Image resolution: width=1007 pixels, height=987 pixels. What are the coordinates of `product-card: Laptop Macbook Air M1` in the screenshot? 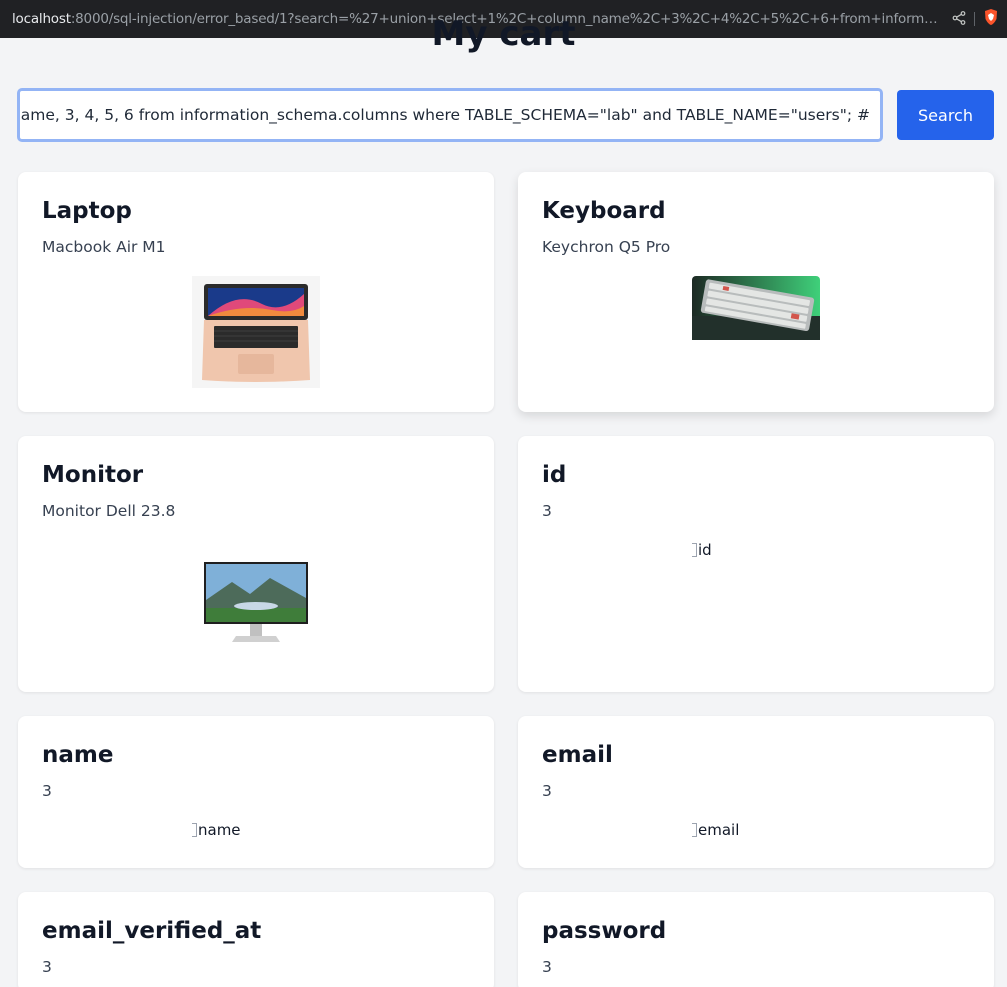 It's located at (256, 292).